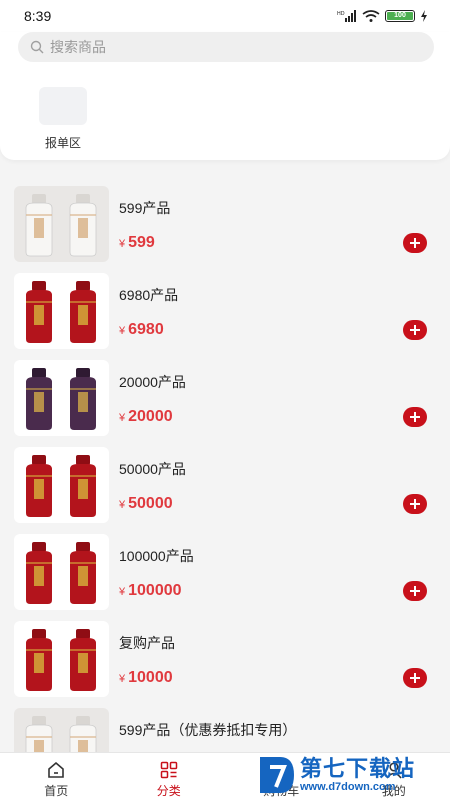 This screenshot has width=450, height=800. What do you see at coordinates (62, 143) in the screenshot?
I see `category-label: 报单区` at bounding box center [62, 143].